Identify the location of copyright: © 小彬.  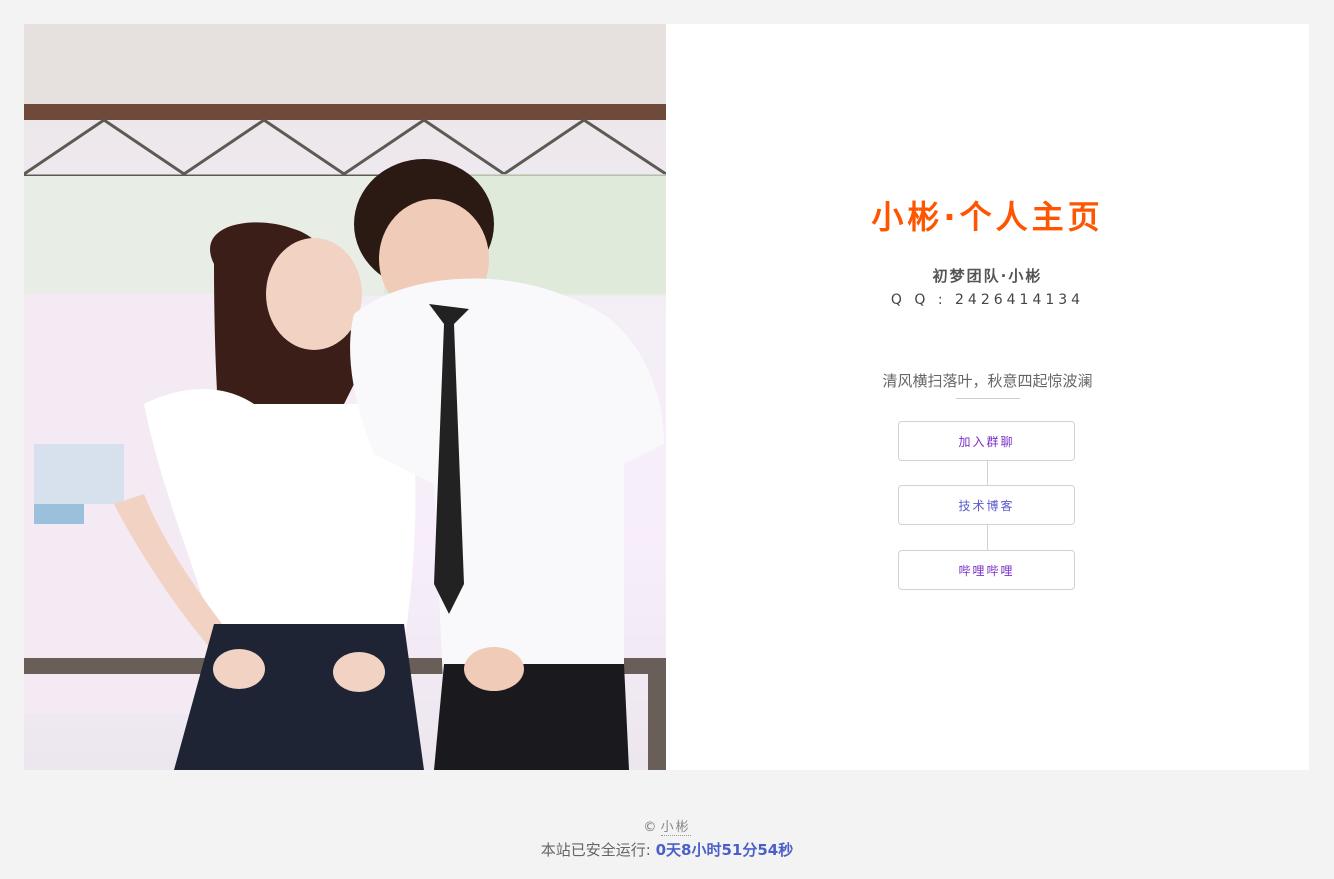
(667, 826).